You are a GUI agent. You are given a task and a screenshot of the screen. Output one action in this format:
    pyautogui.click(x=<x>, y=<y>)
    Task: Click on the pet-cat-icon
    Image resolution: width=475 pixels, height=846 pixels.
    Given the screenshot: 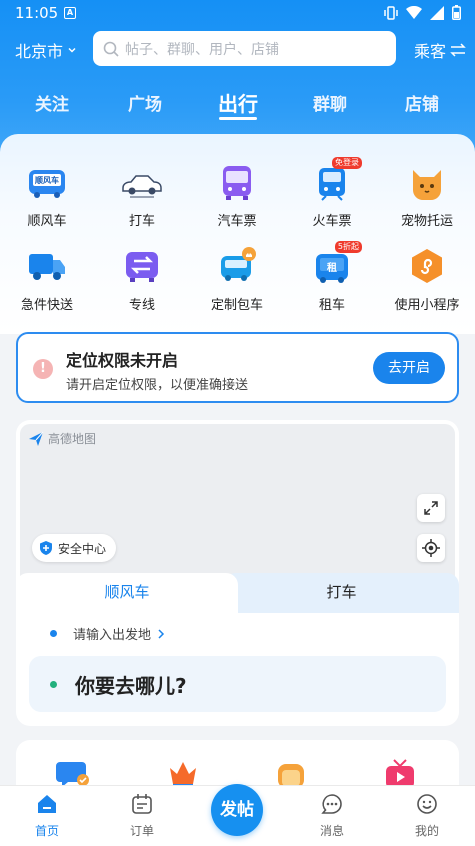 What is the action you would take?
    pyautogui.click(x=427, y=182)
    